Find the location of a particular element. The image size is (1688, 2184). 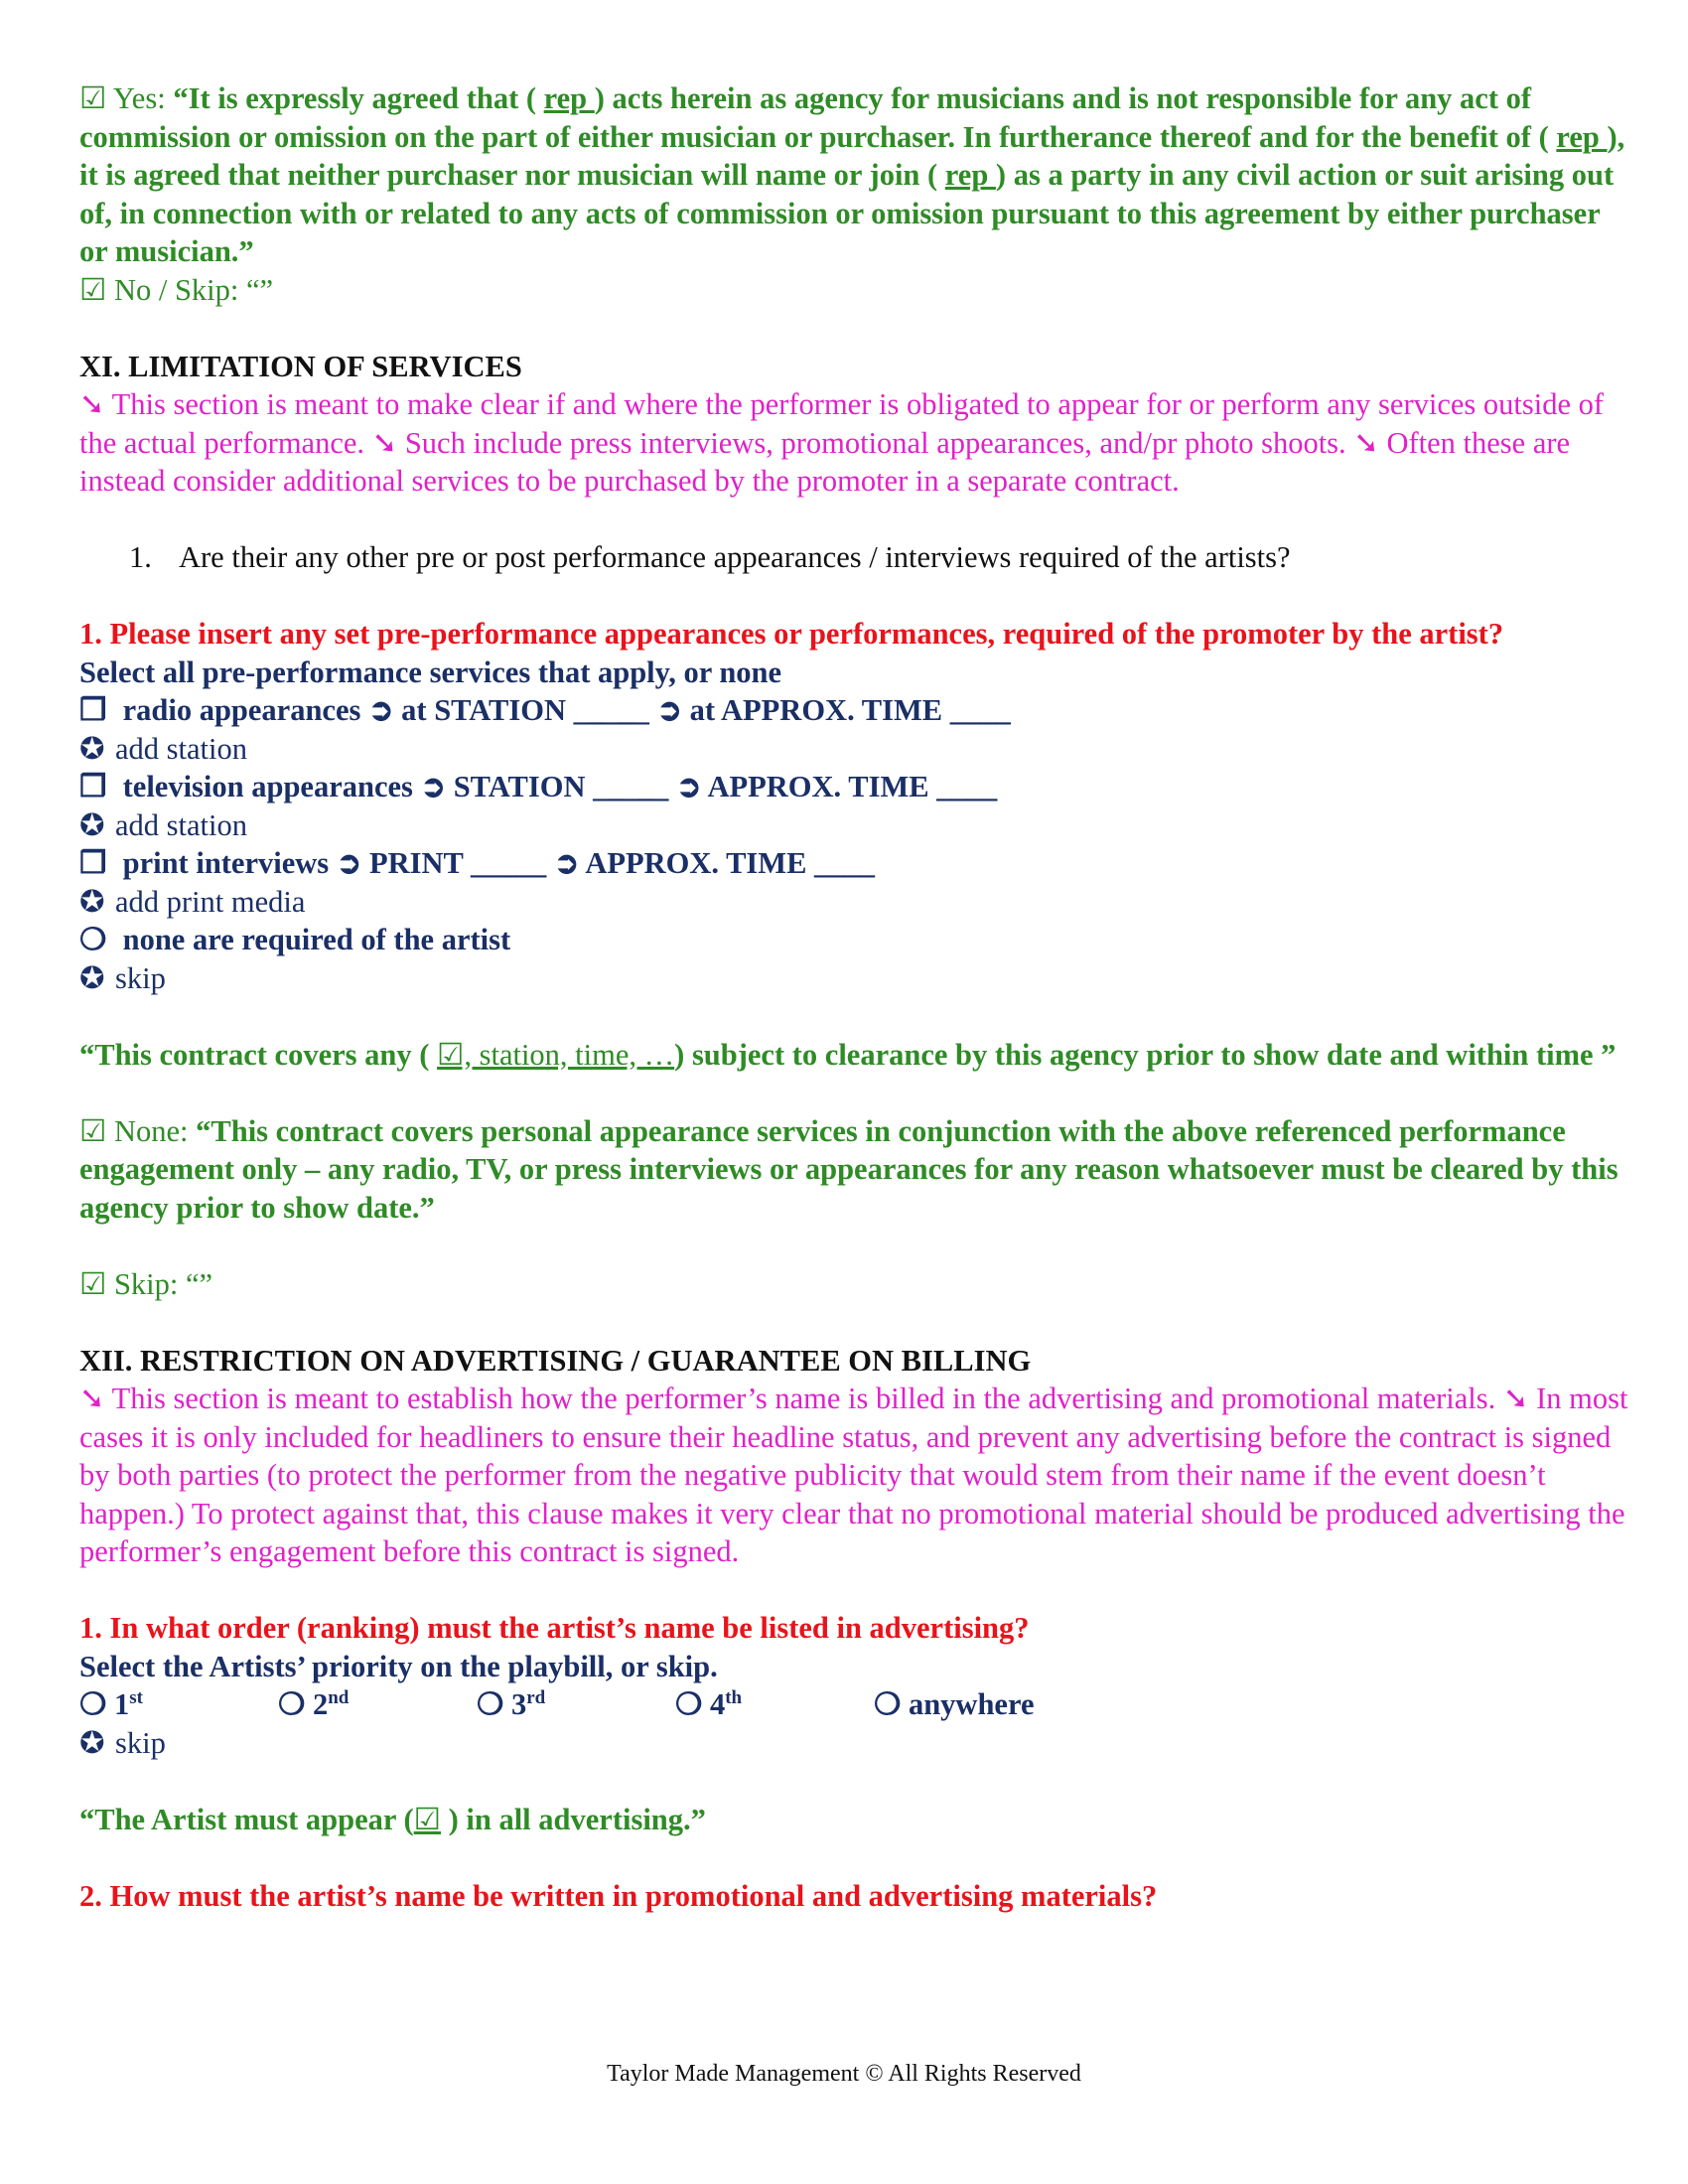

rep-field-3: rep is located at coordinates (970, 175).